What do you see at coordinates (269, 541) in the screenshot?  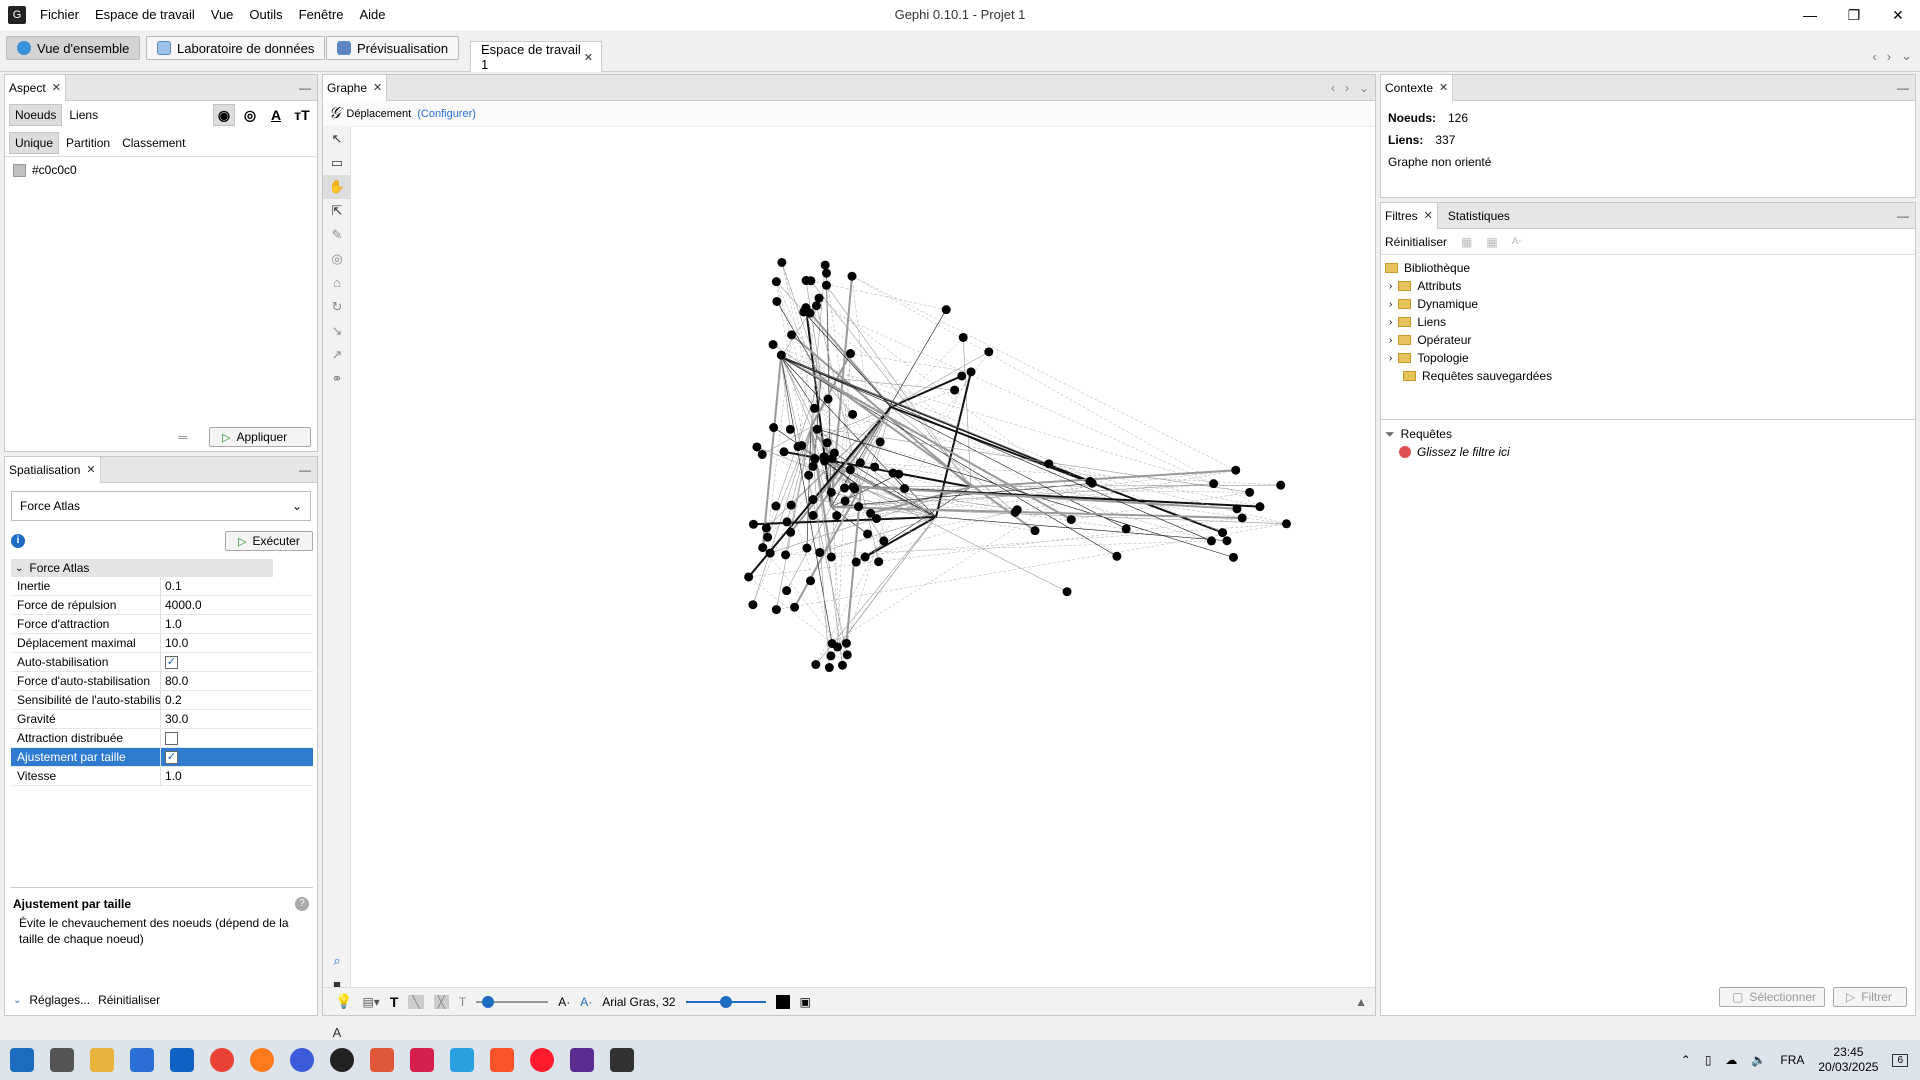 I see `run-button: ▷ Exécuter` at bounding box center [269, 541].